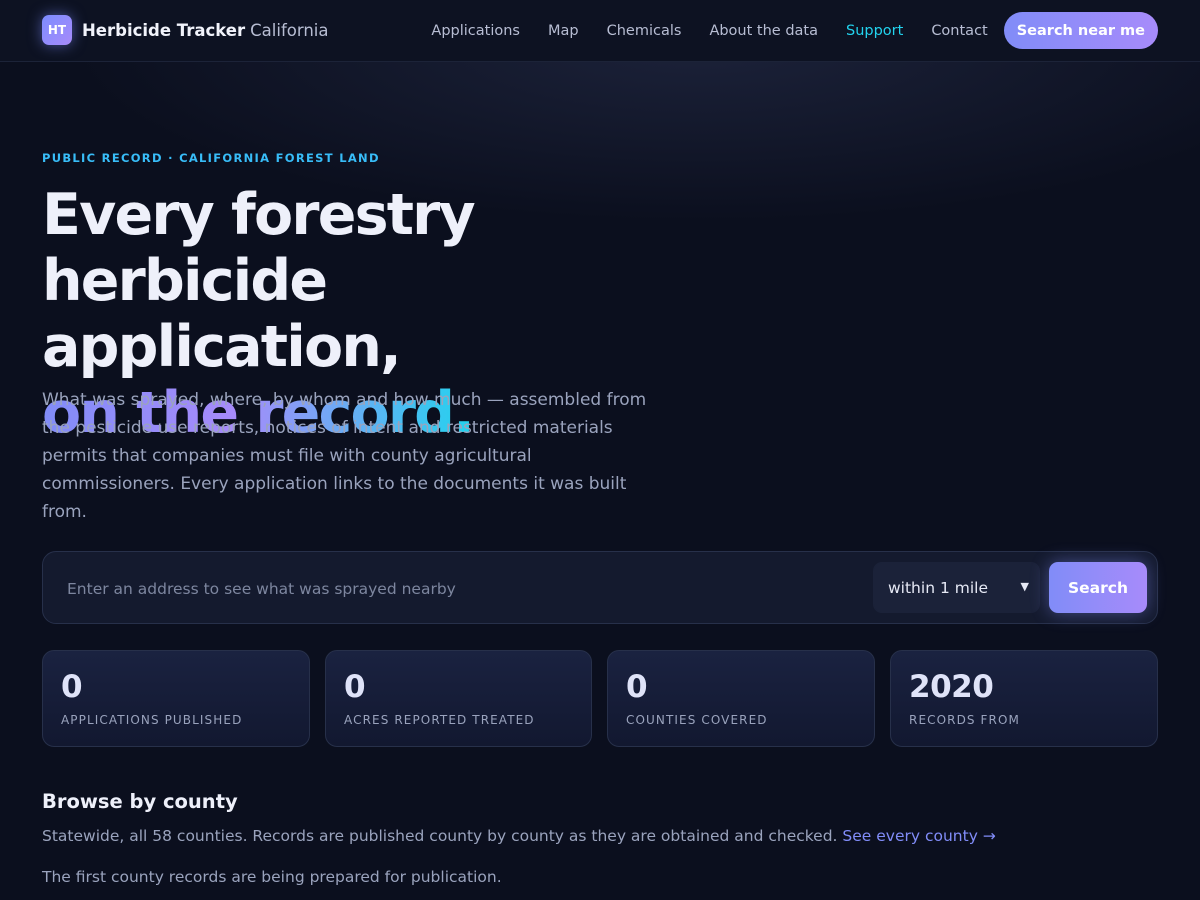 The height and width of the screenshot is (900, 1200). I want to click on brand-name: Herbicide Tracker, so click(164, 30).